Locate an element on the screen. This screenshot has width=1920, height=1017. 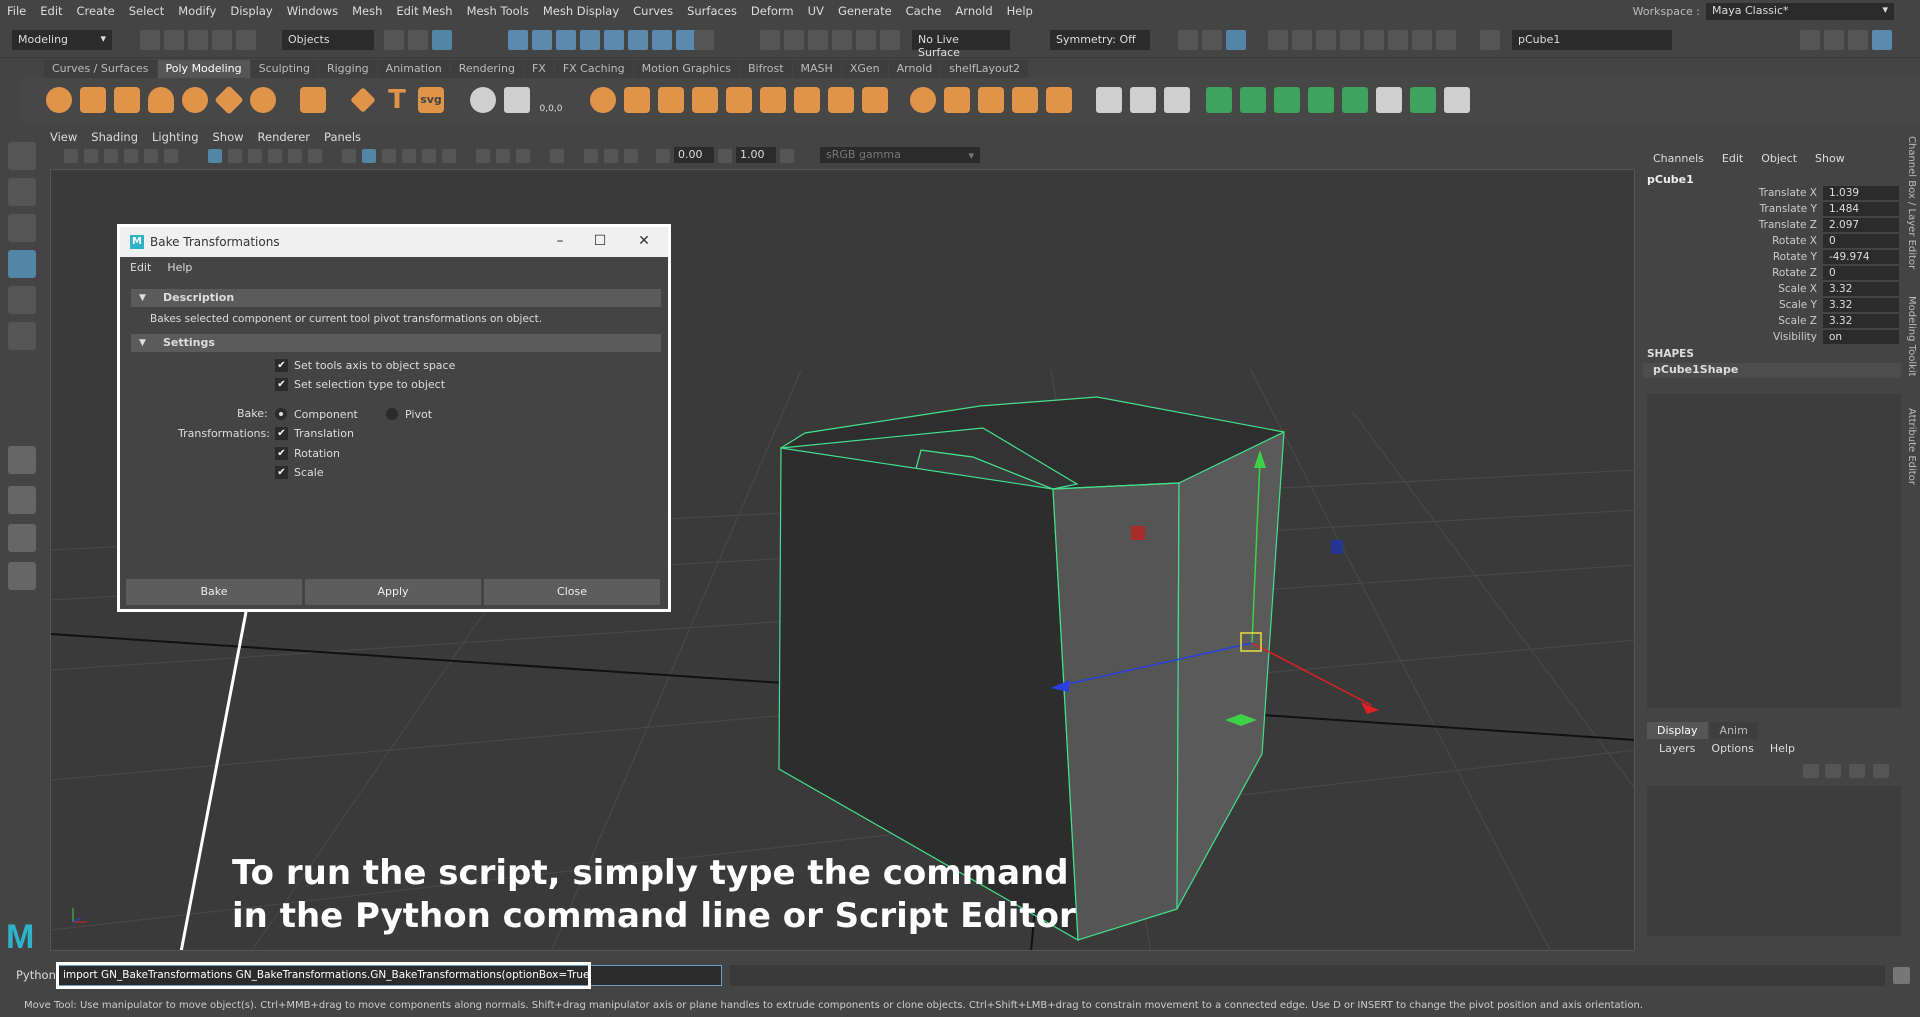
screen-space-ao-icon is located at coordinates (483, 156).